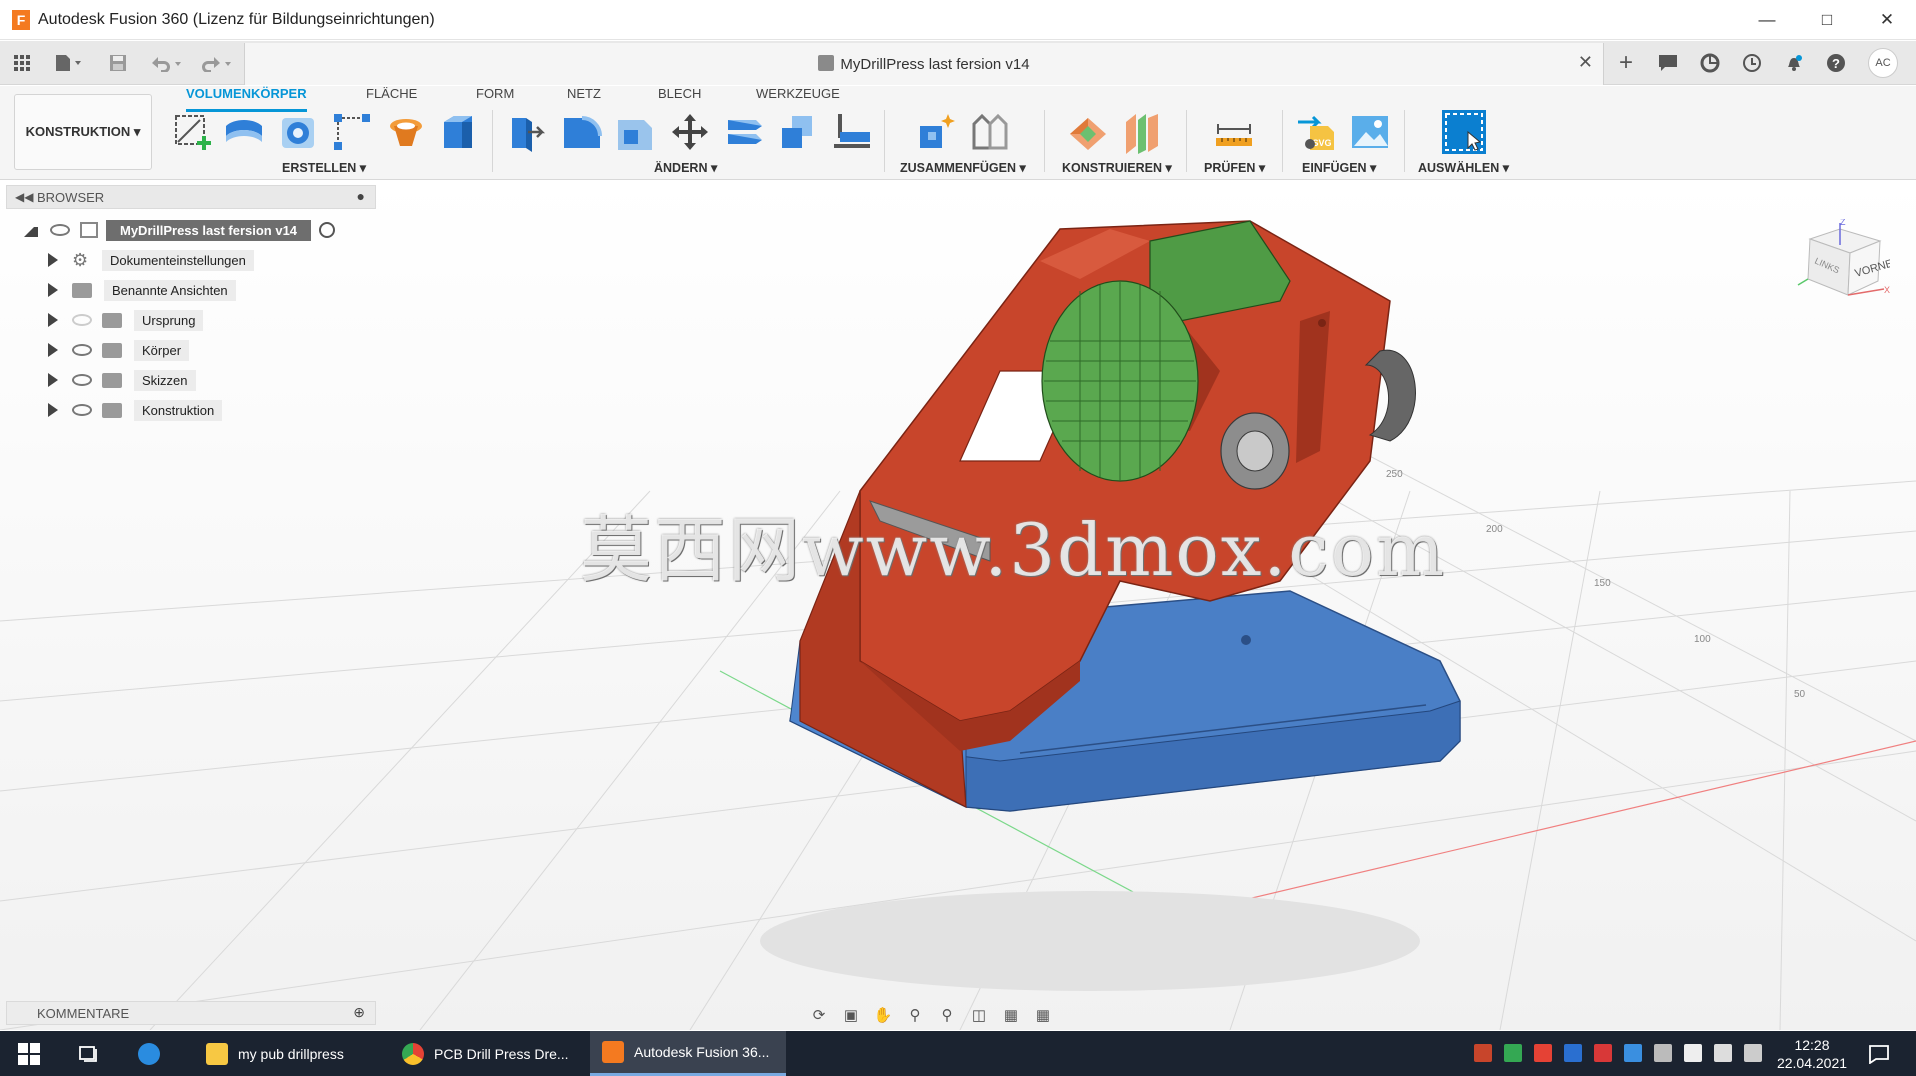  What do you see at coordinates (327, 230) in the screenshot?
I see `activate-radio-icon` at bounding box center [327, 230].